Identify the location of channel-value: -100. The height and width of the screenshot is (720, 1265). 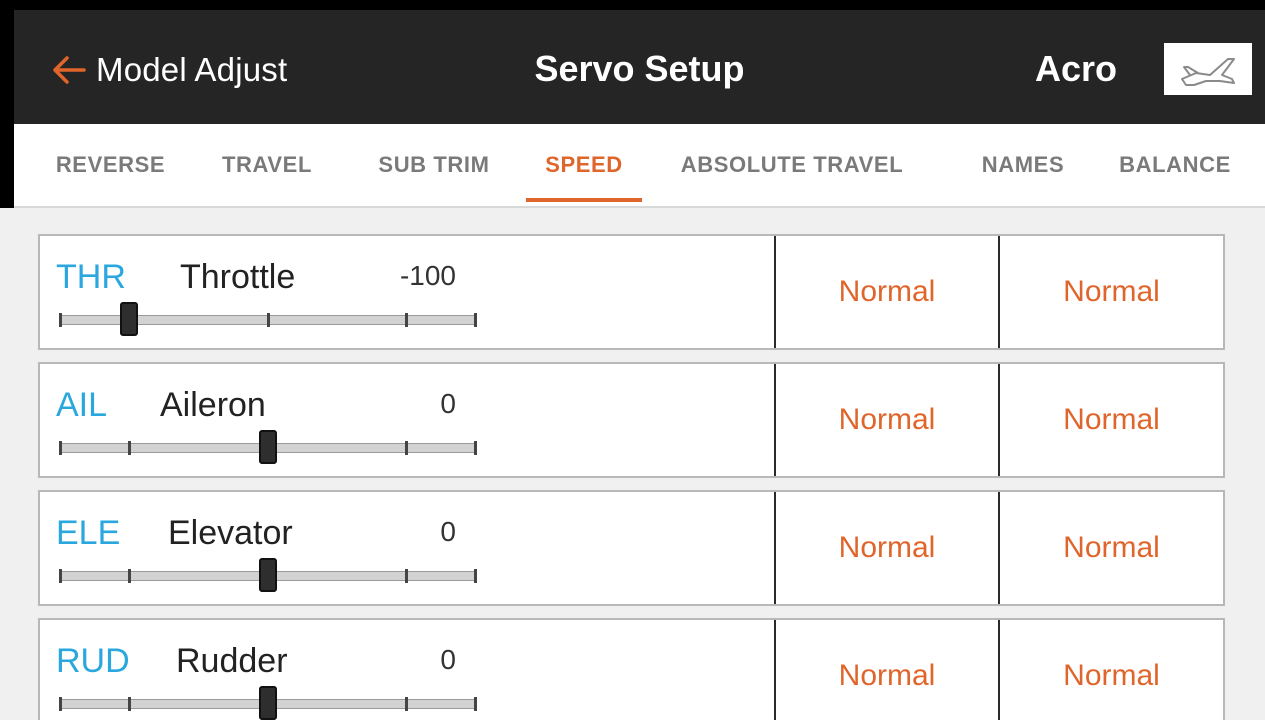
(427, 275).